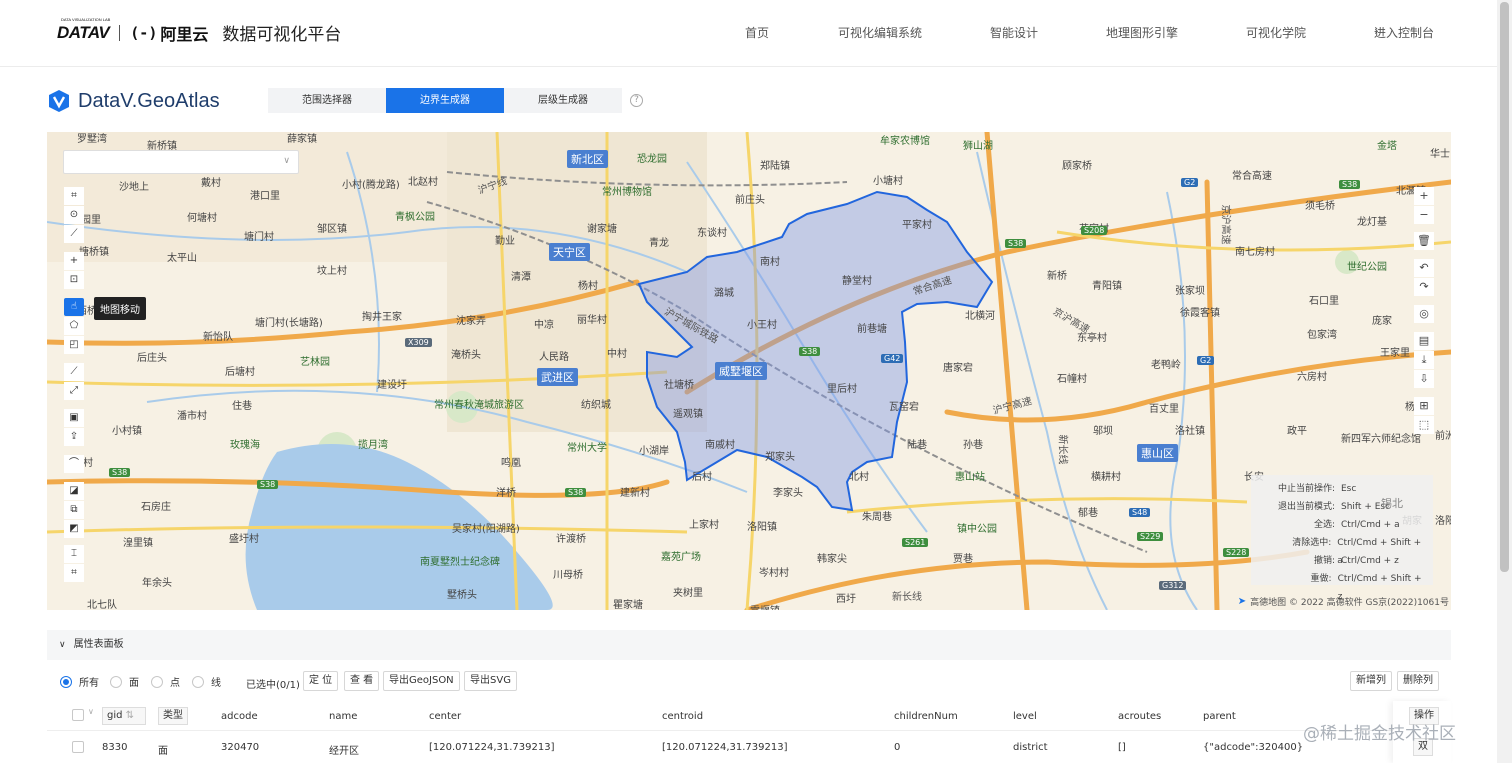 The height and width of the screenshot is (763, 1512). I want to click on shortcut-key: 中止当前操作:, so click(1306, 489).